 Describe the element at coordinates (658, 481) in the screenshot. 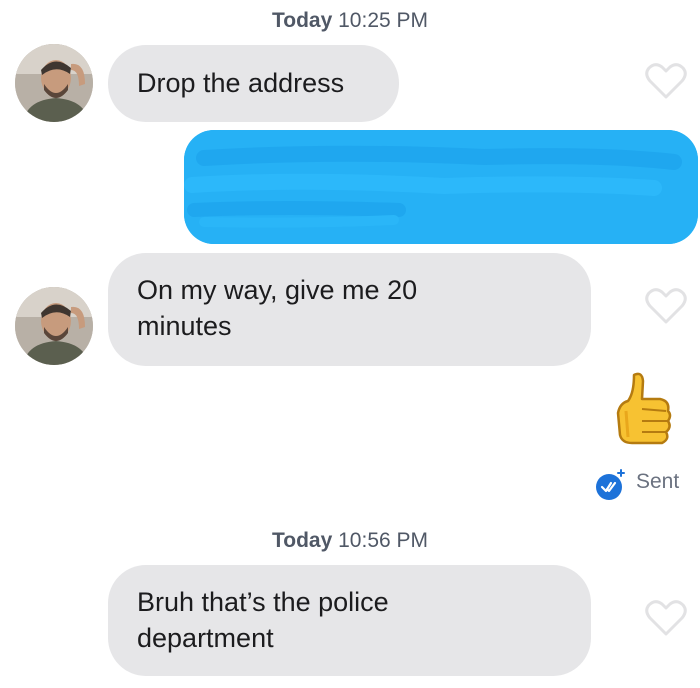

I see `sent-label: Sent` at that location.